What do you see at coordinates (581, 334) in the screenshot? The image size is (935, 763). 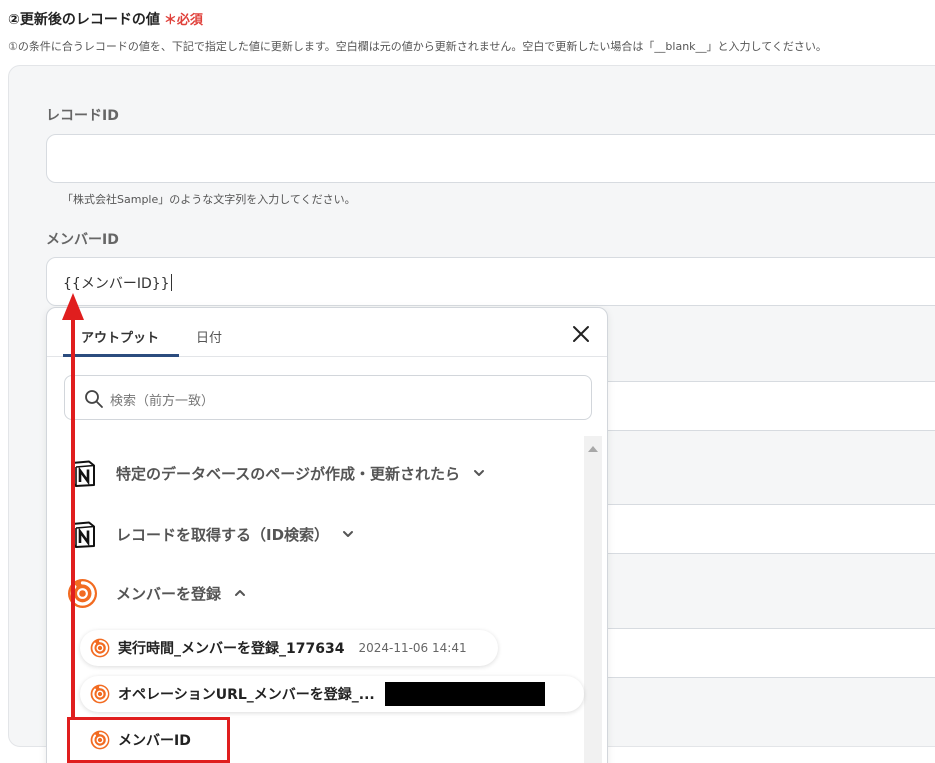 I see `close-icon` at bounding box center [581, 334].